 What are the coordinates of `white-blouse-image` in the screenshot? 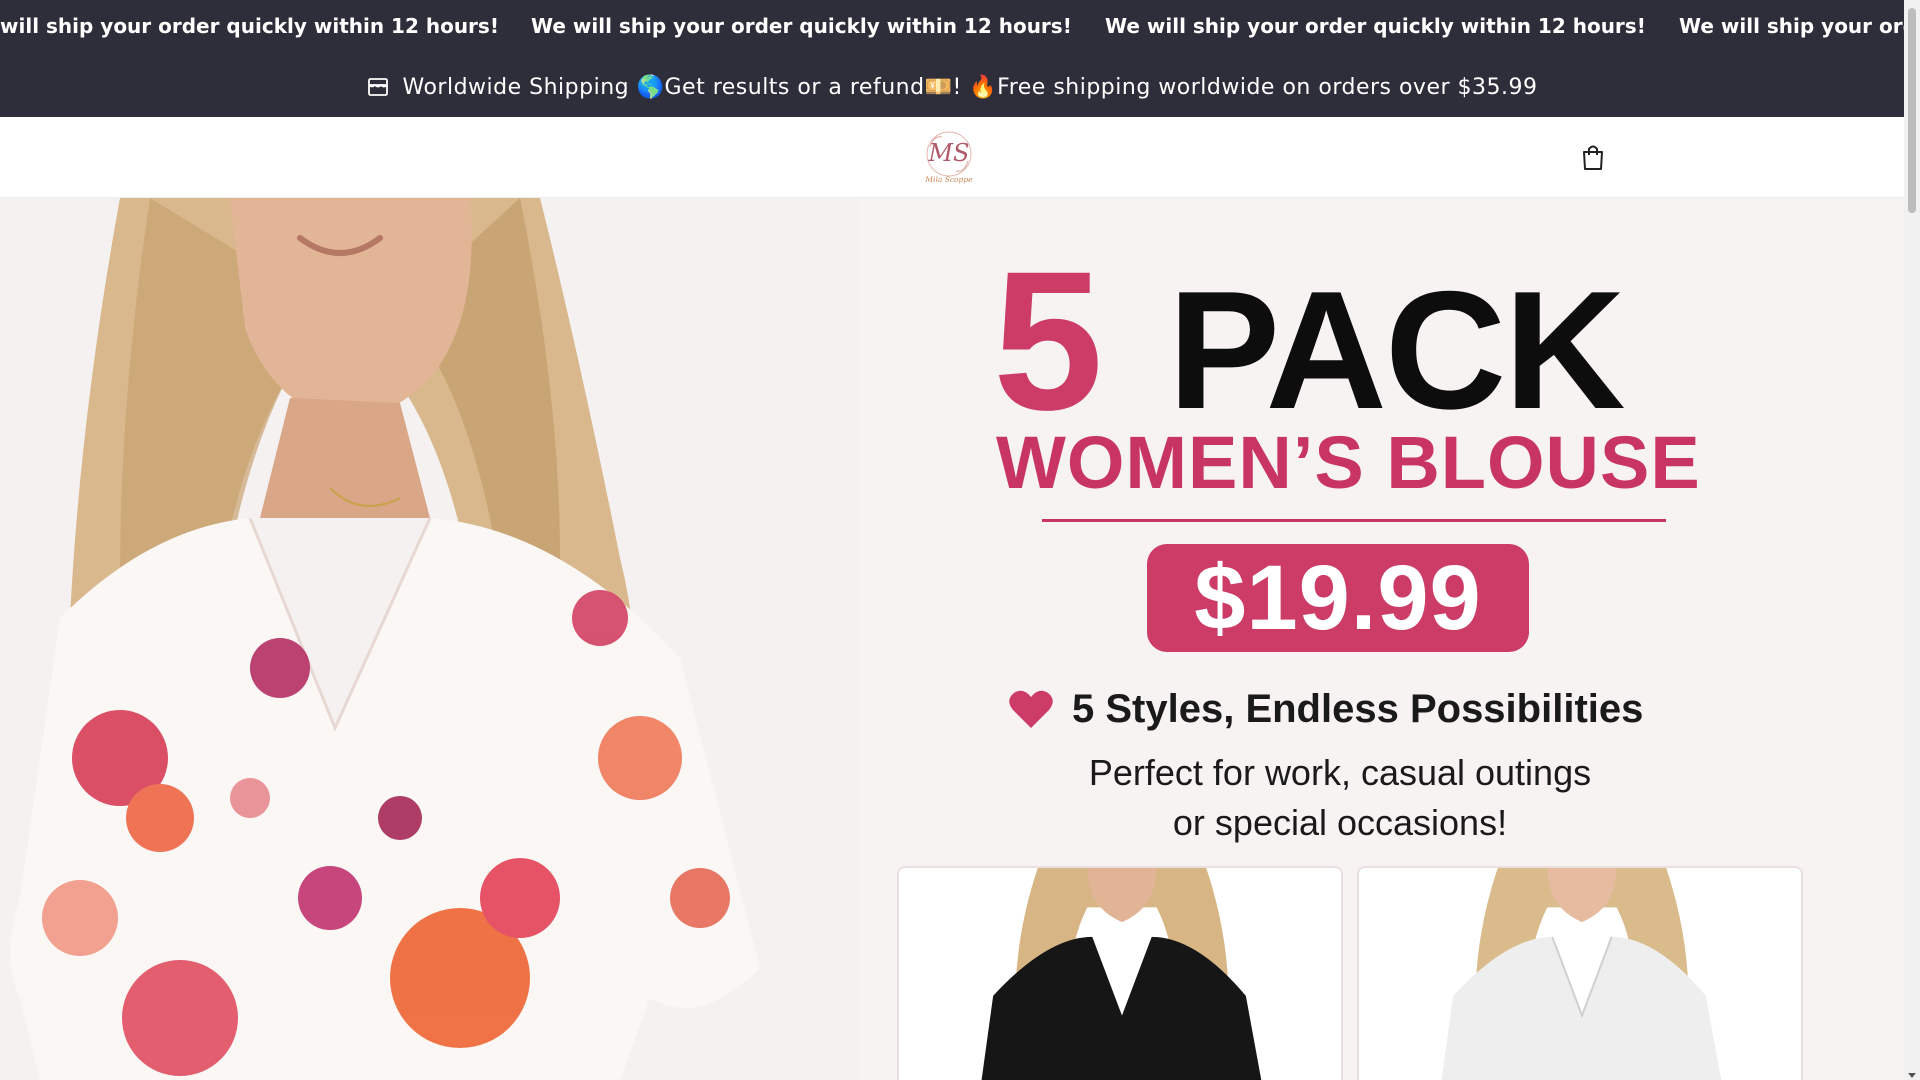 It's located at (1580, 974).